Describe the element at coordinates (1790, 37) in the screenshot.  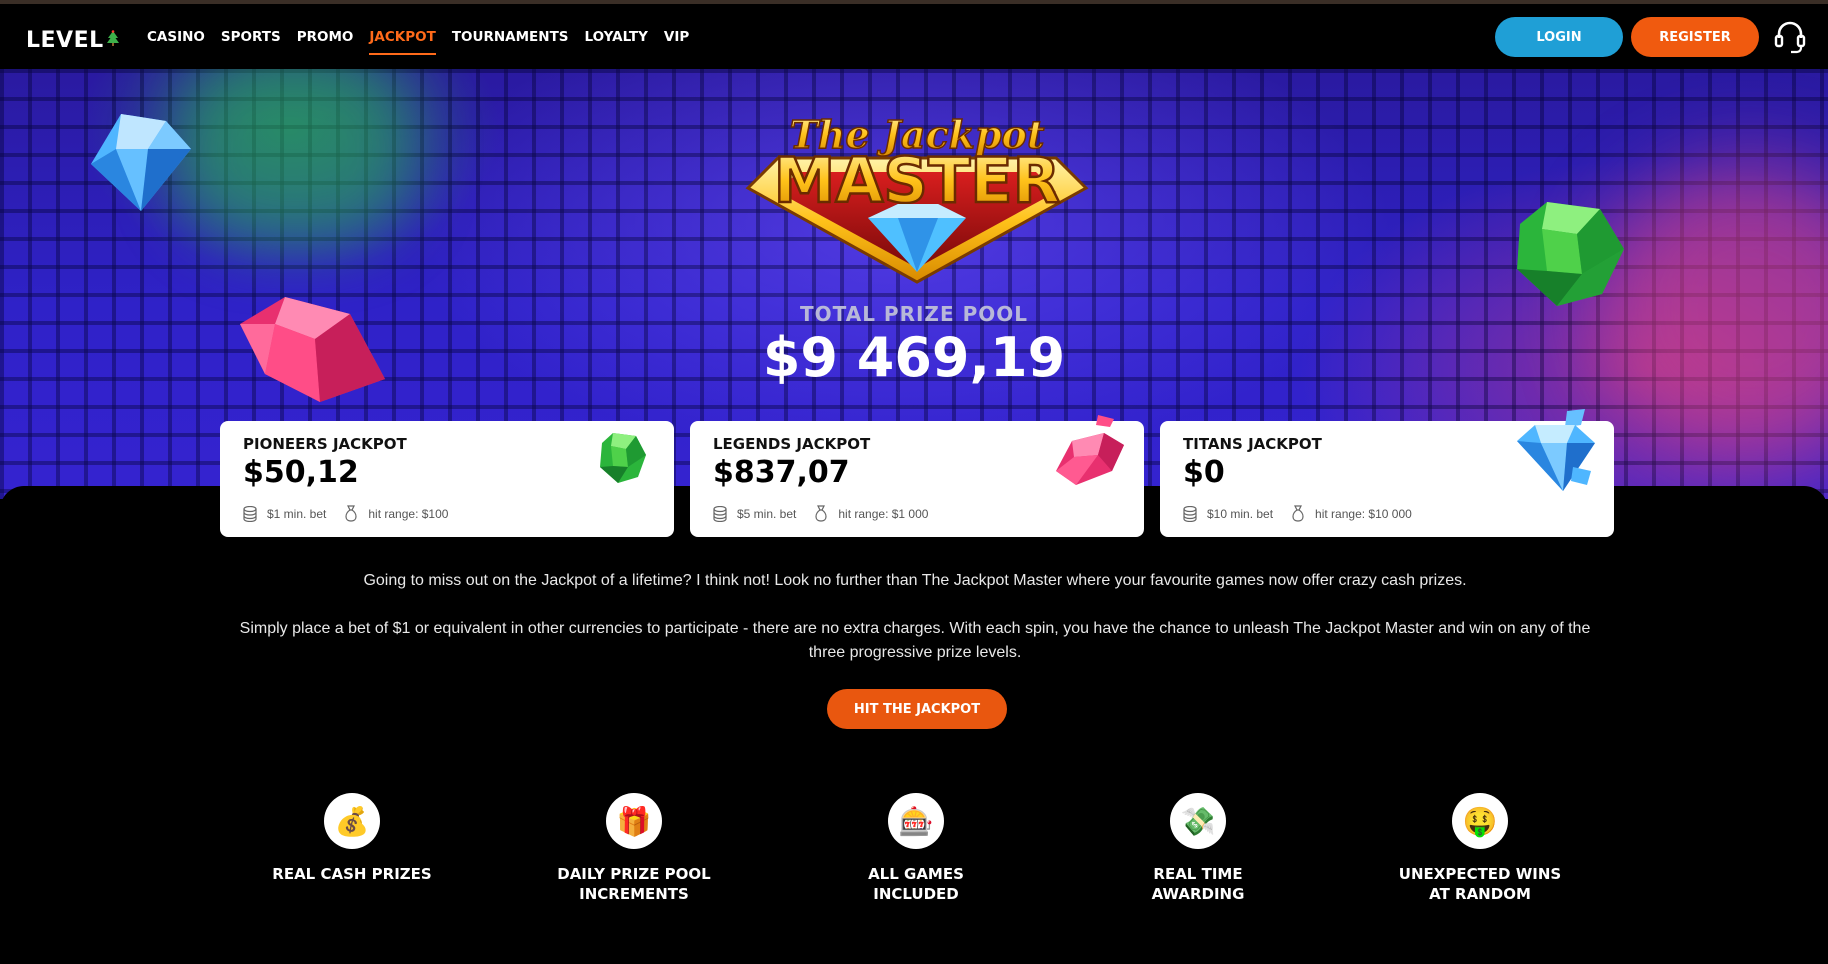
I see `headset-icon` at that location.